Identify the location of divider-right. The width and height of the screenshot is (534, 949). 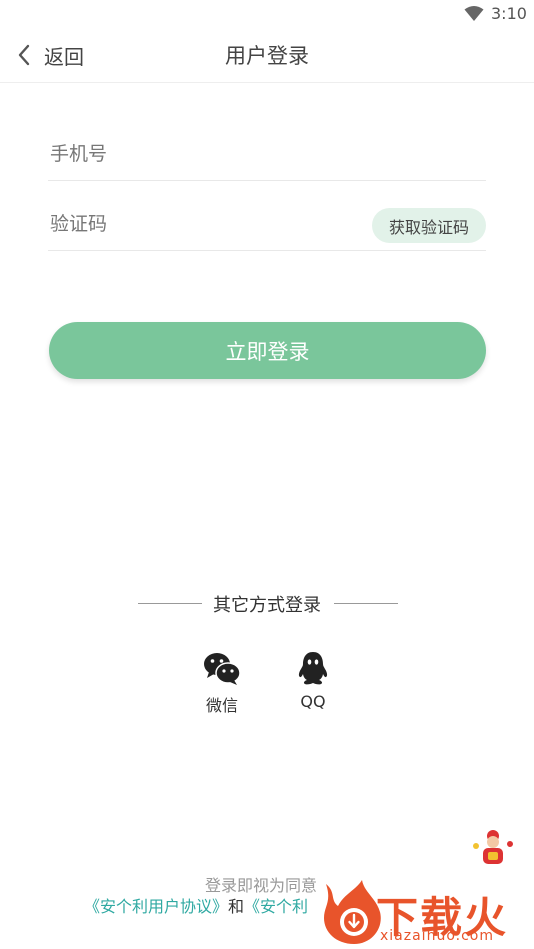
(366, 603).